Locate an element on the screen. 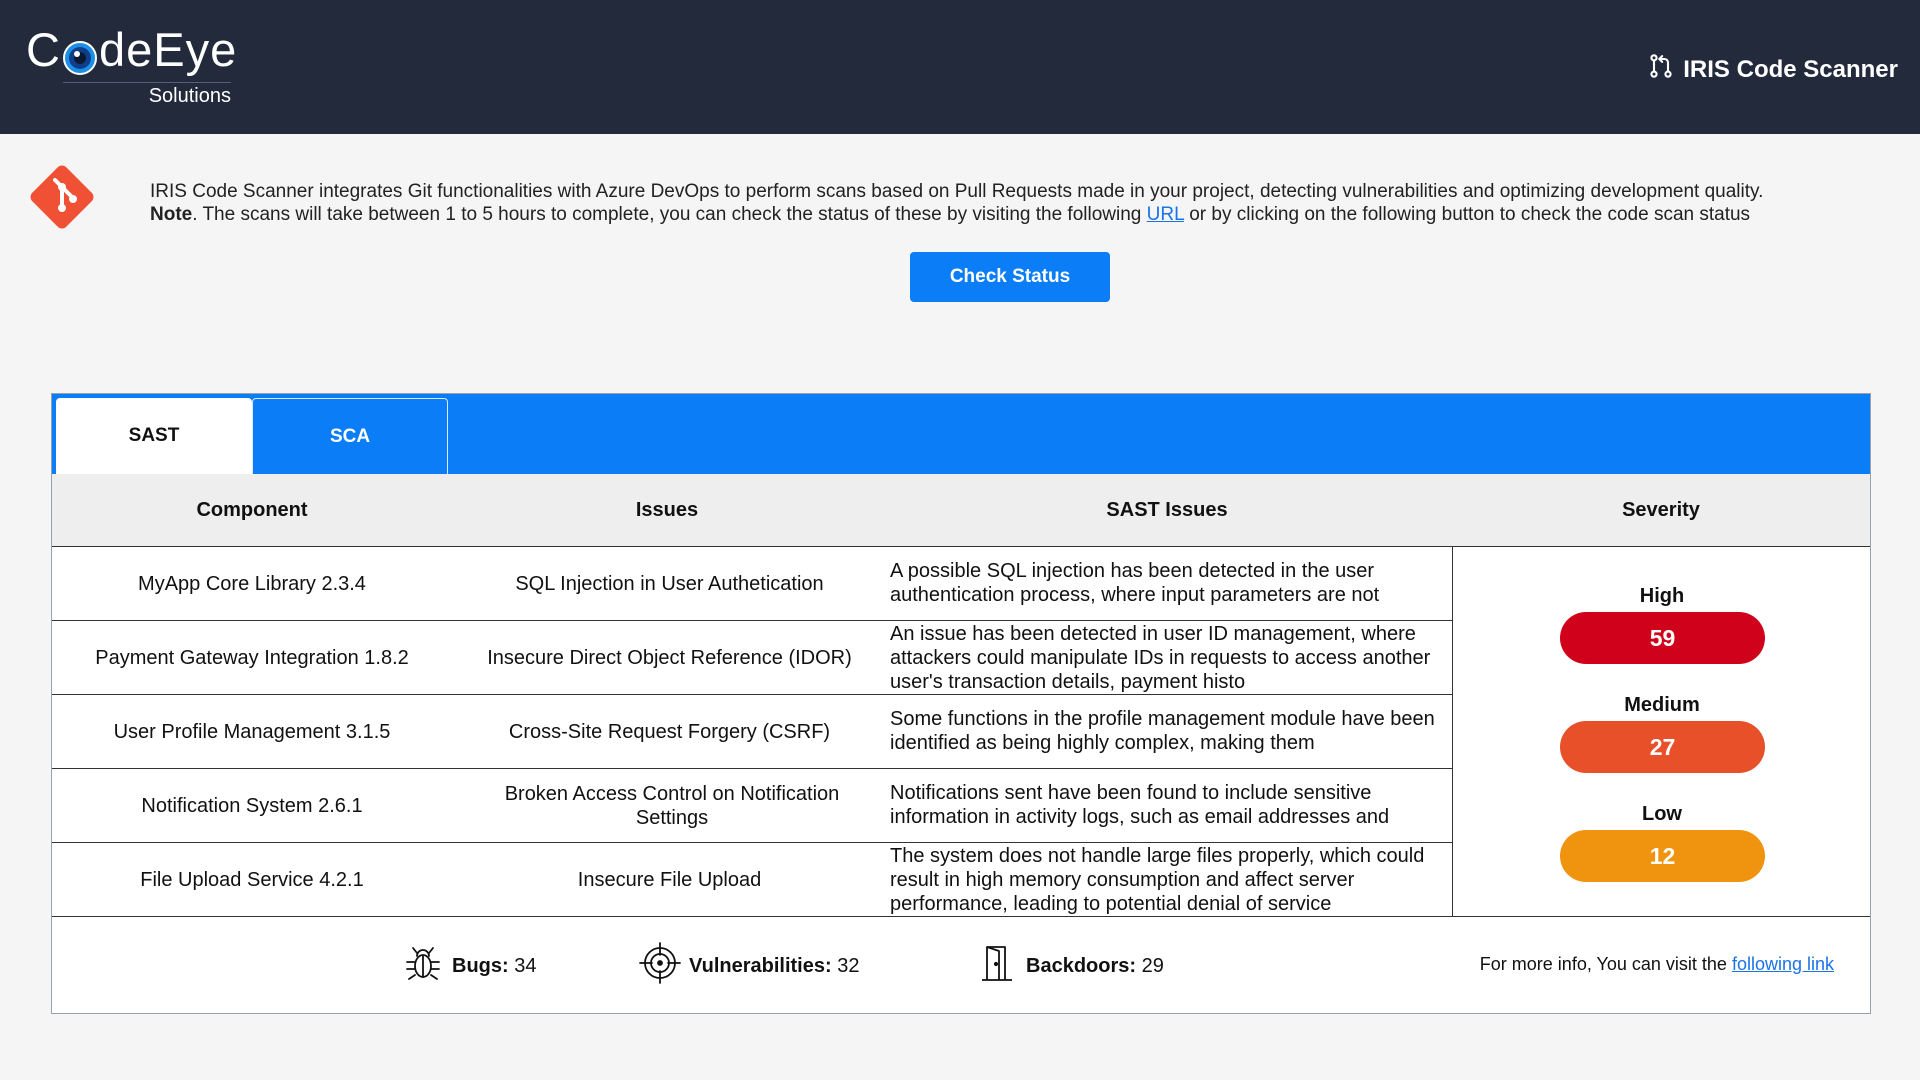 This screenshot has height=1080, width=1920. component-cell: MyApp Core Library 2.3.4 is located at coordinates (252, 583).